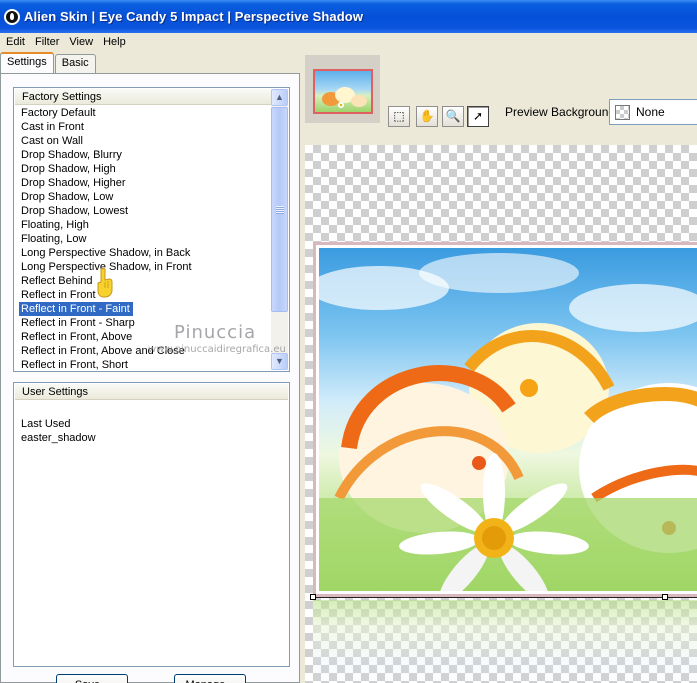 The image size is (697, 683). I want to click on menu-view: View, so click(82, 42).